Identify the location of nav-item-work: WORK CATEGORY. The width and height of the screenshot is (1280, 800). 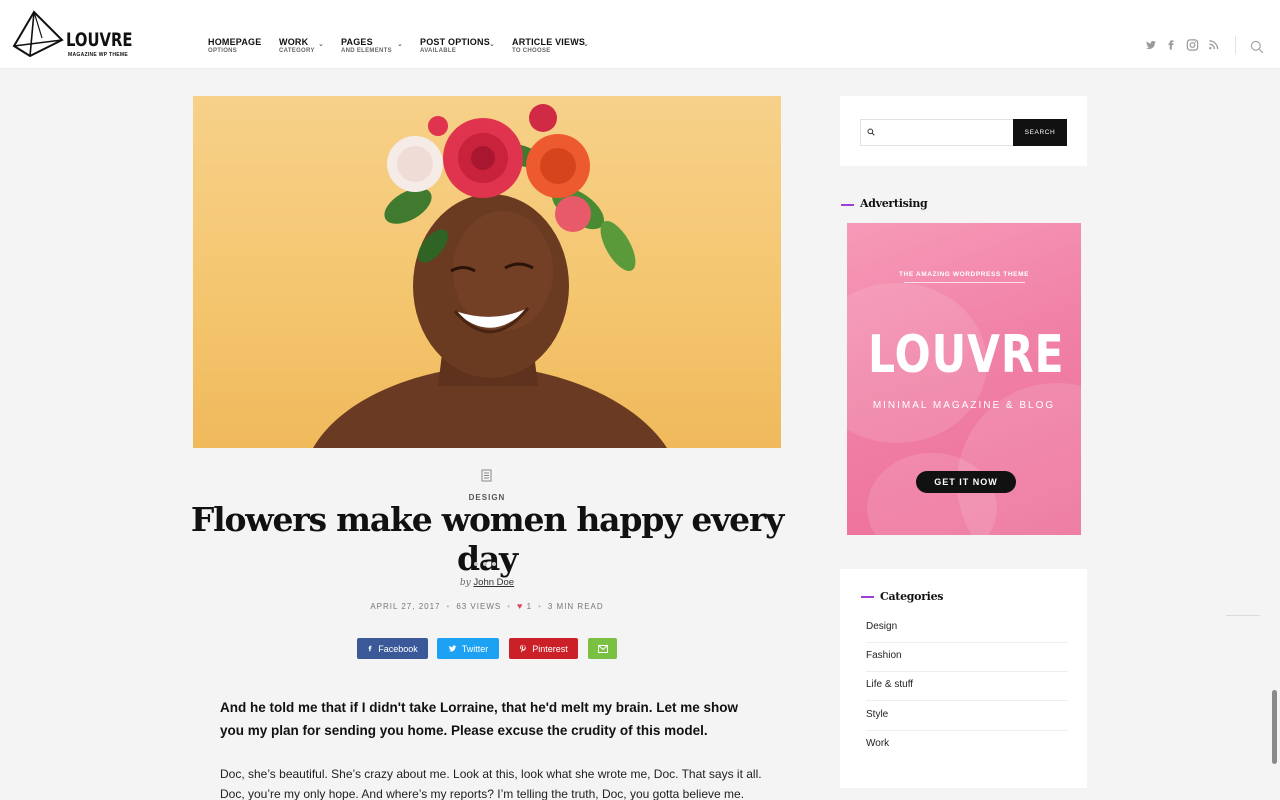
(297, 45).